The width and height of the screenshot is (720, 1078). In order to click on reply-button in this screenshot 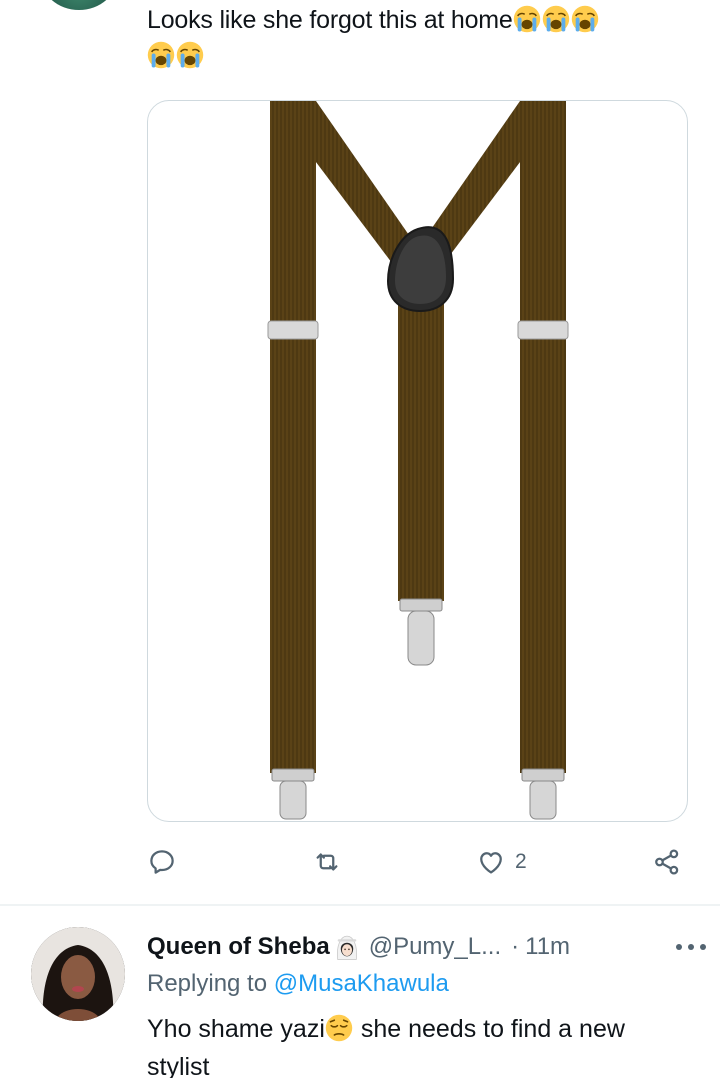, I will do `click(166, 862)`.